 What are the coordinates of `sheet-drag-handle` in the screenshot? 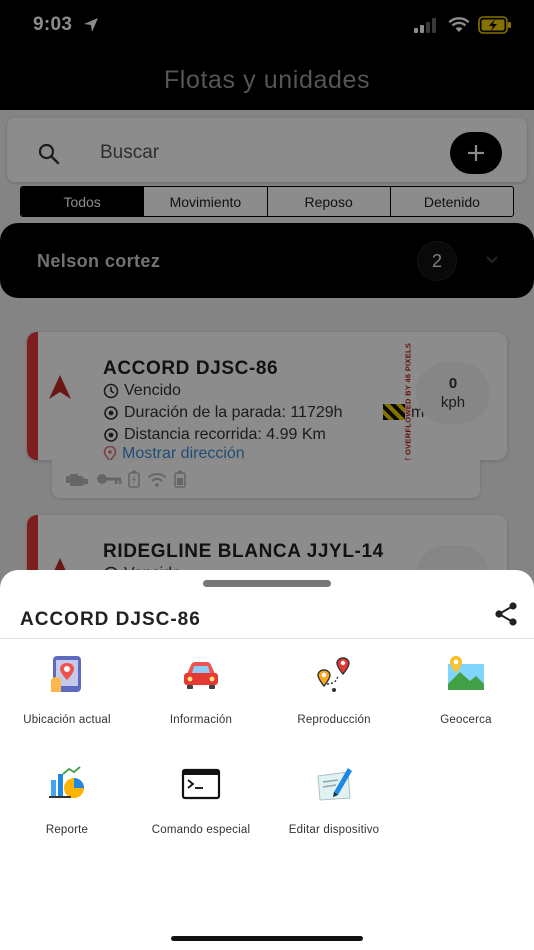 It's located at (267, 583).